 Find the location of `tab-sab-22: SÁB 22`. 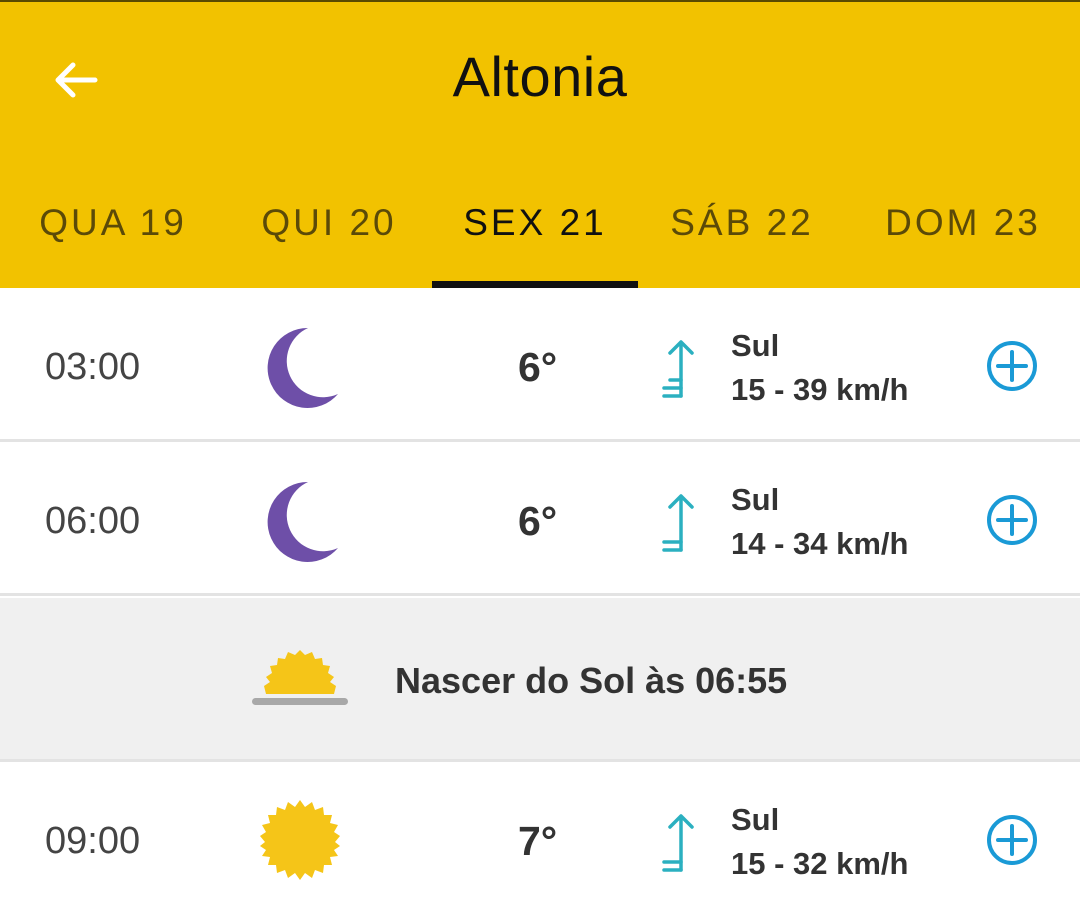

tab-sab-22: SÁB 22 is located at coordinates (742, 240).